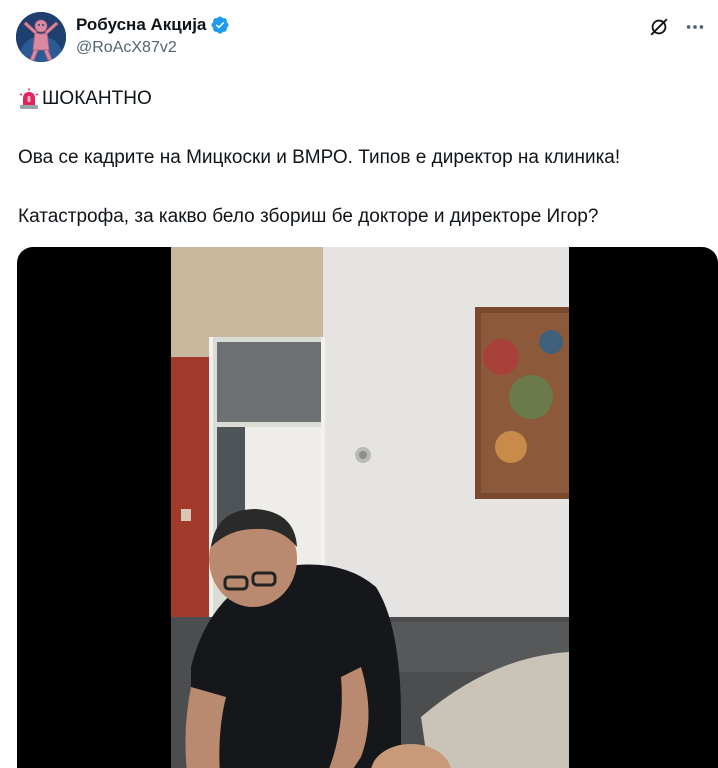 Image resolution: width=718 pixels, height=768 pixels. What do you see at coordinates (659, 27) in the screenshot?
I see `grok-icon` at bounding box center [659, 27].